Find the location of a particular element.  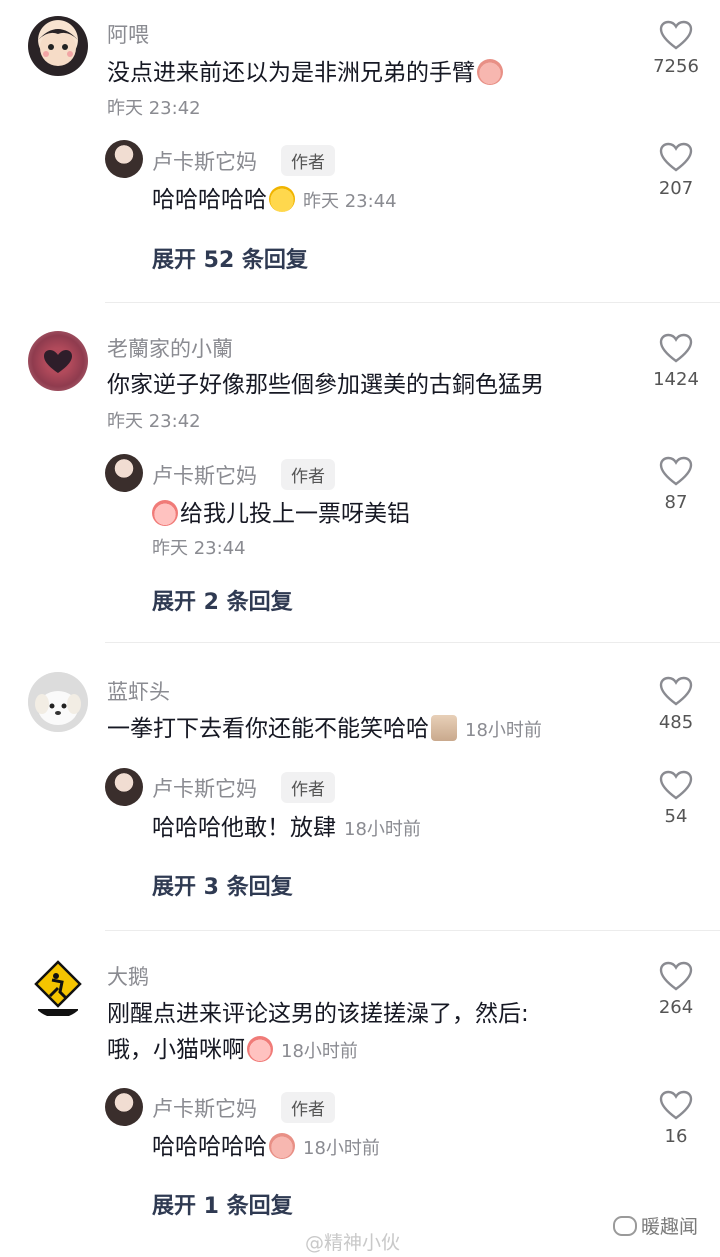

like-count: 87 is located at coordinates (676, 502).